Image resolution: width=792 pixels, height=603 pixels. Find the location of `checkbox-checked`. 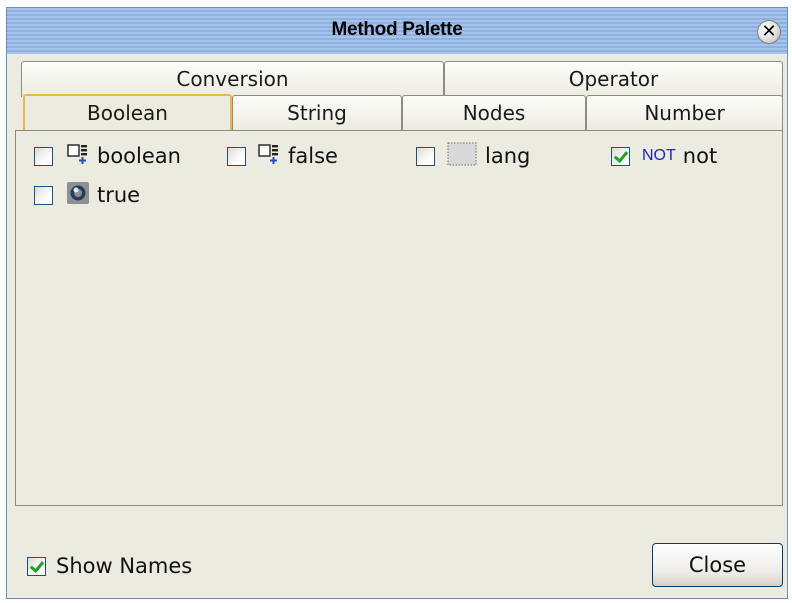

checkbox-checked is located at coordinates (620, 156).